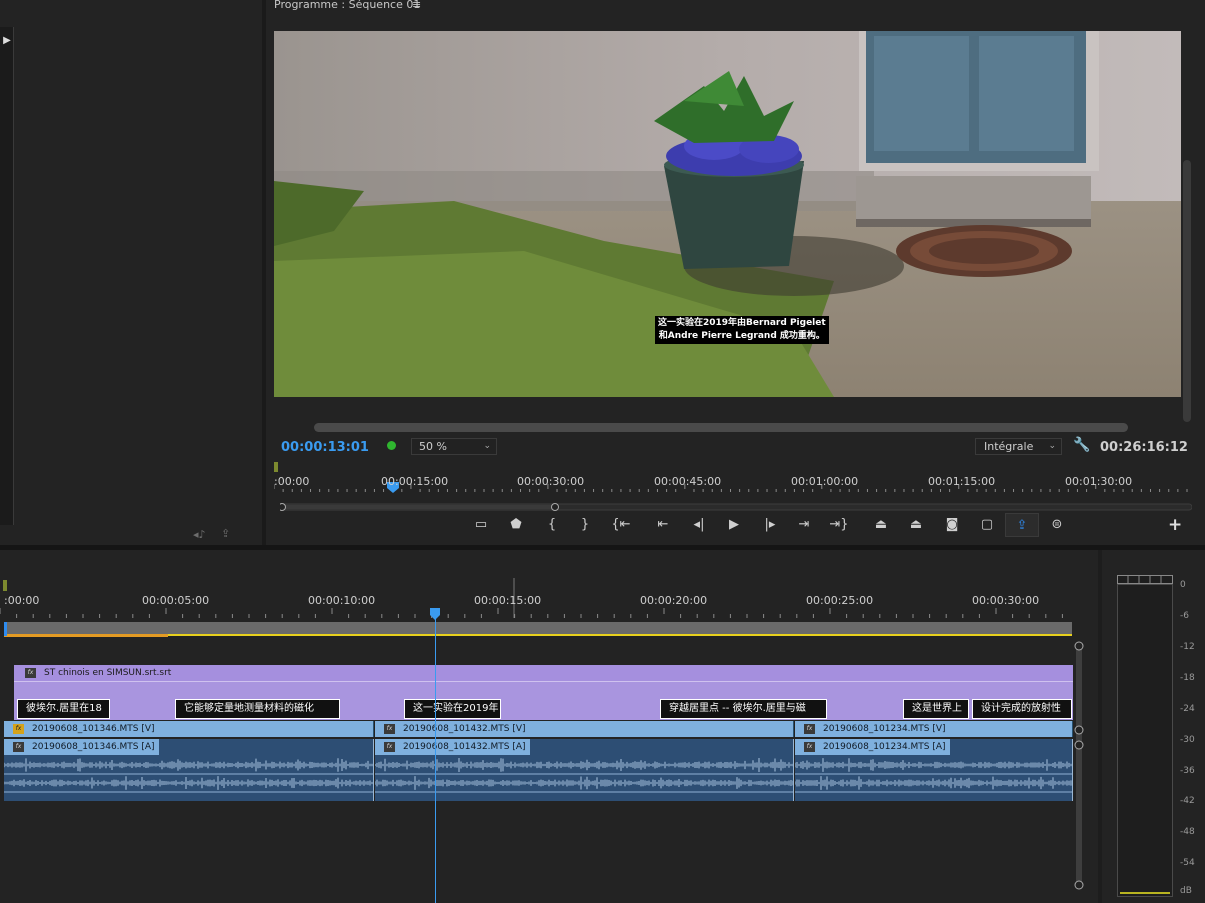  What do you see at coordinates (93, 747) in the screenshot?
I see `audio-clip-name: 20190608_101346.MTS [A]` at bounding box center [93, 747].